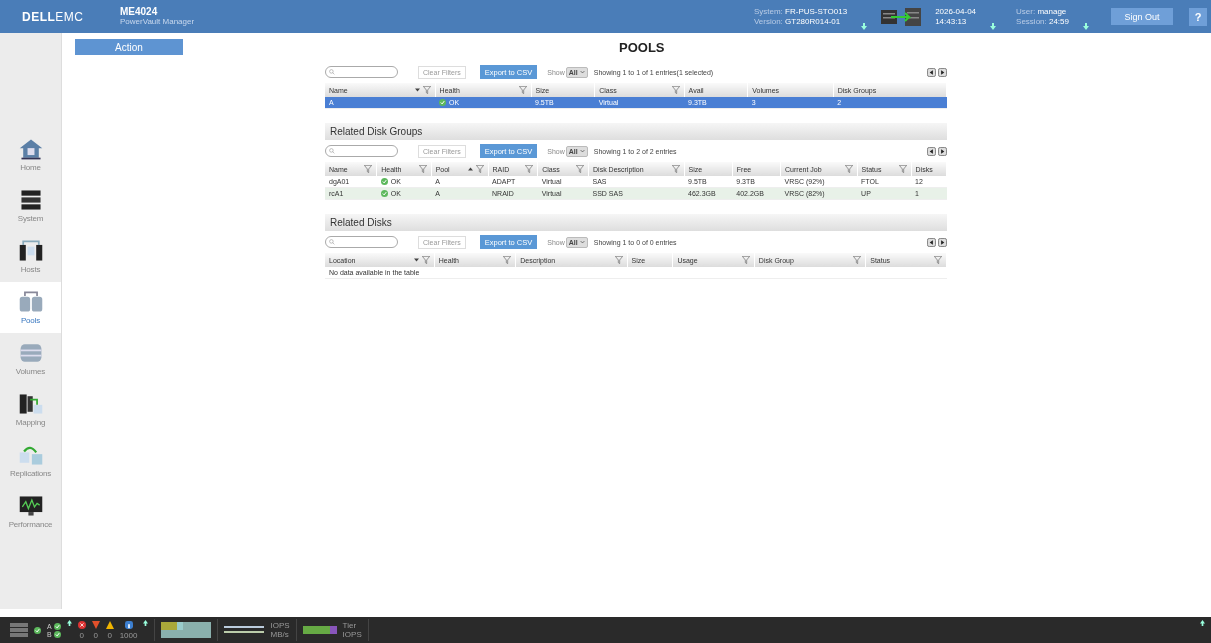 The image size is (1211, 643). I want to click on nav-item: Pools, so click(30, 307).